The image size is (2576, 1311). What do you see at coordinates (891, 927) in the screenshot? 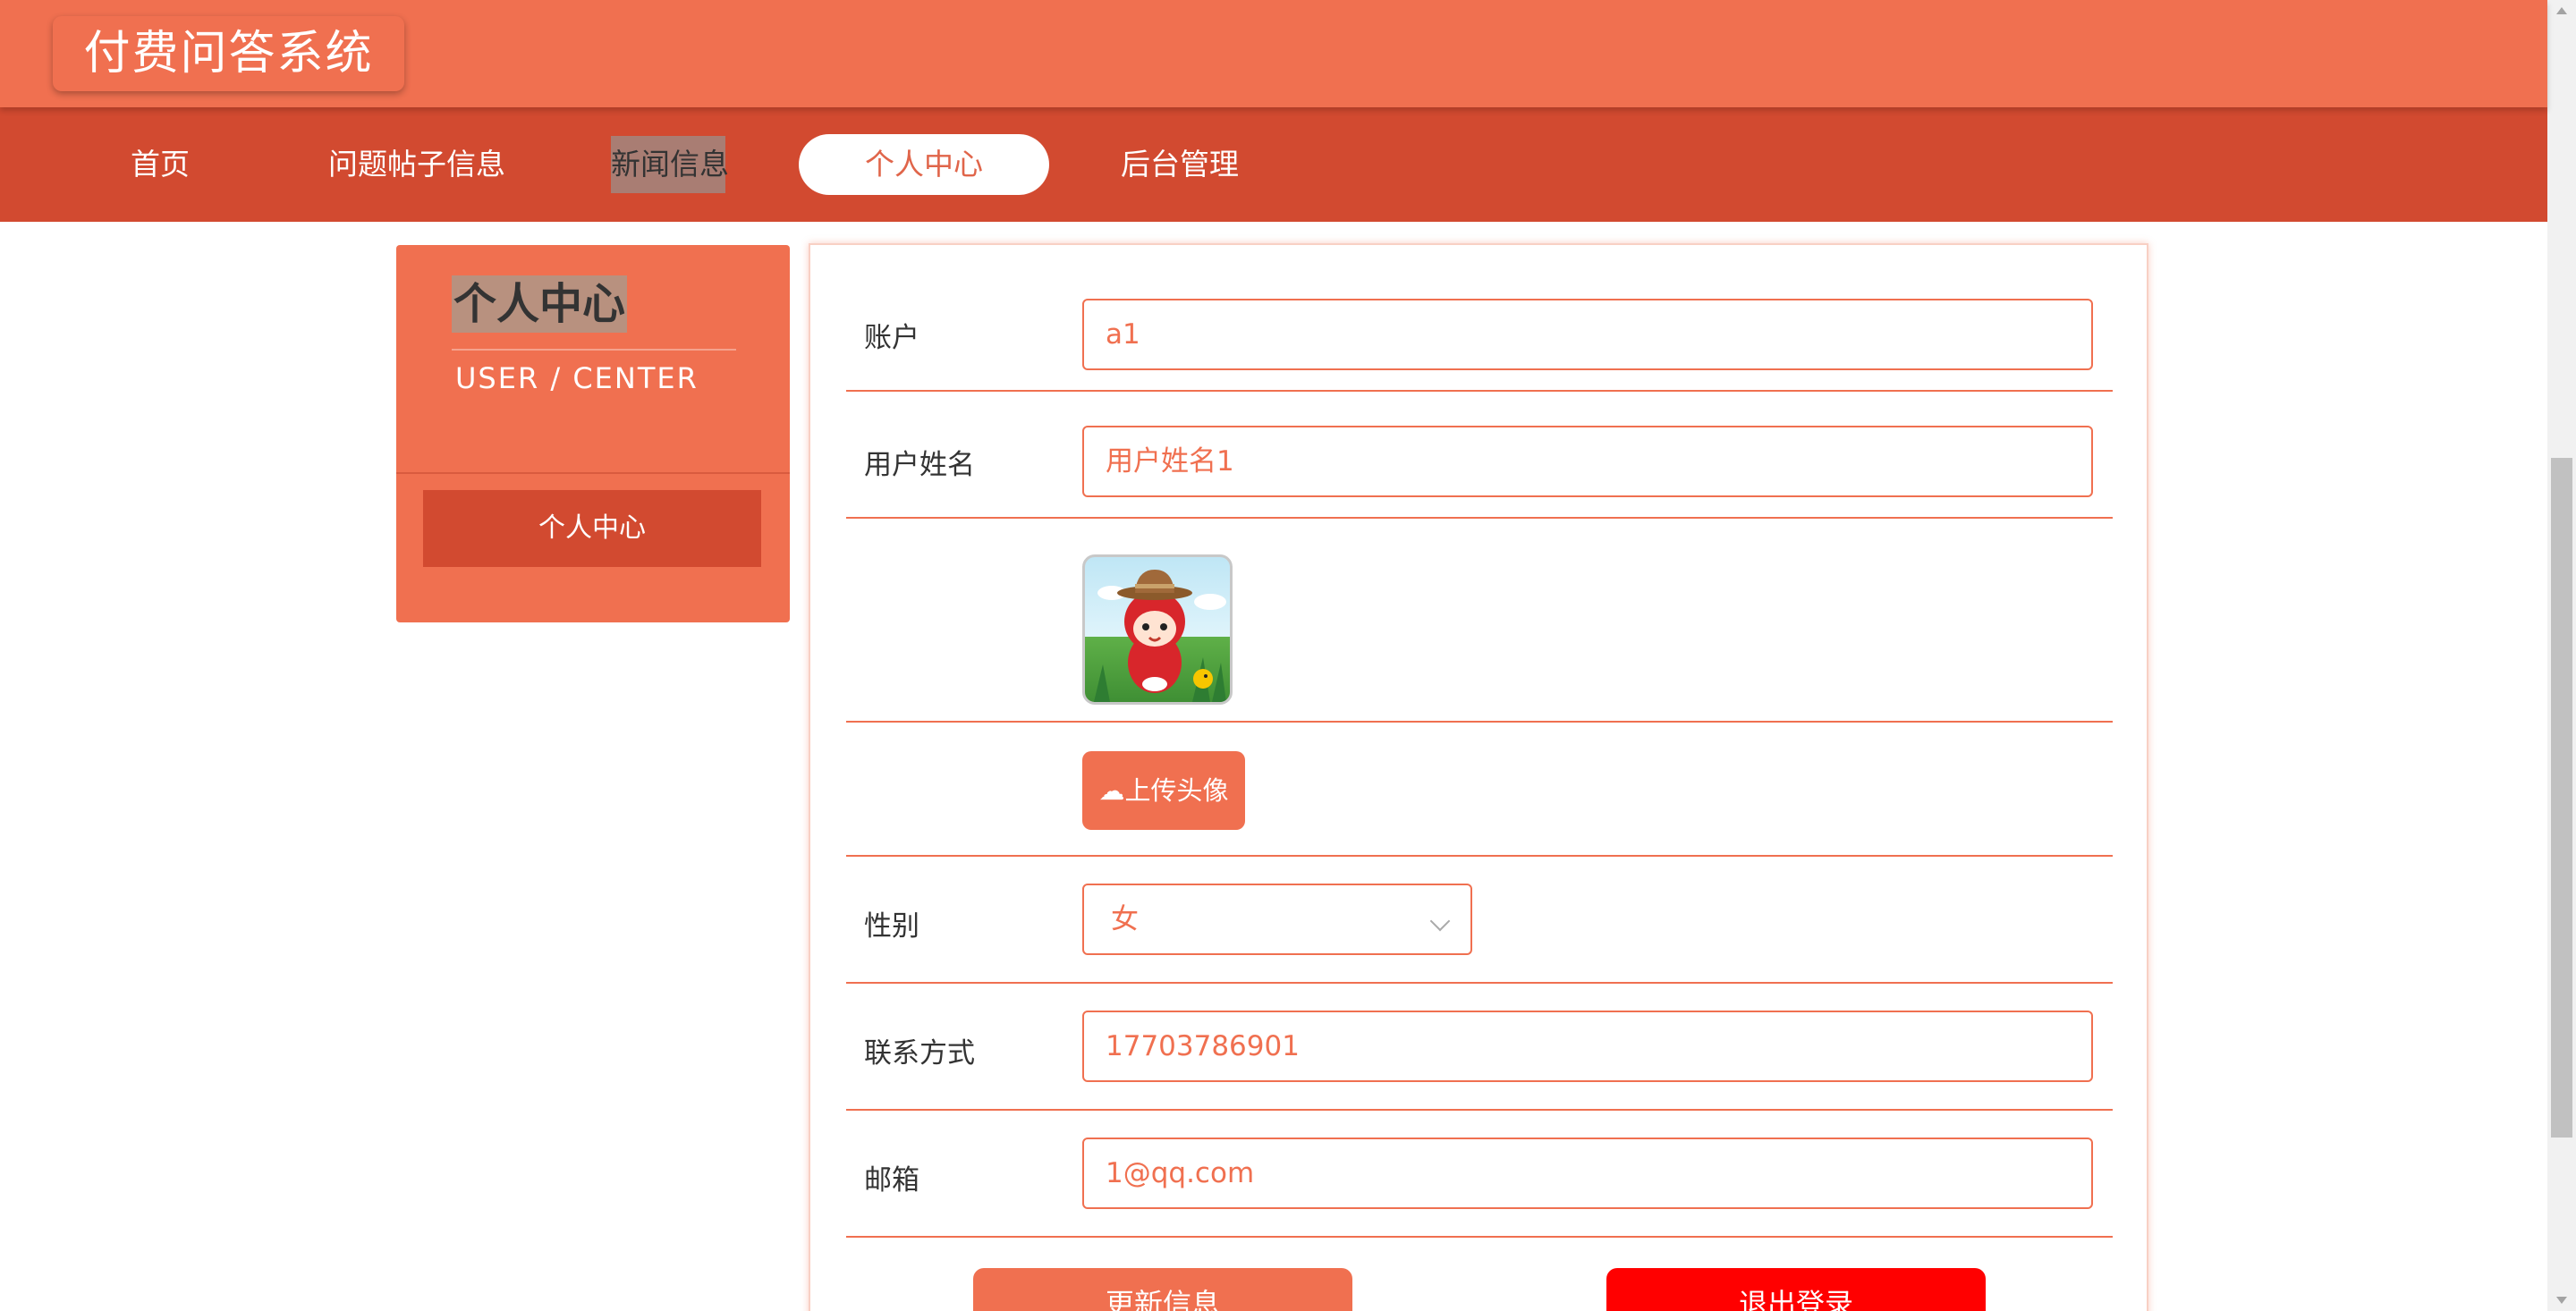
I see `gender-label: 性别` at bounding box center [891, 927].